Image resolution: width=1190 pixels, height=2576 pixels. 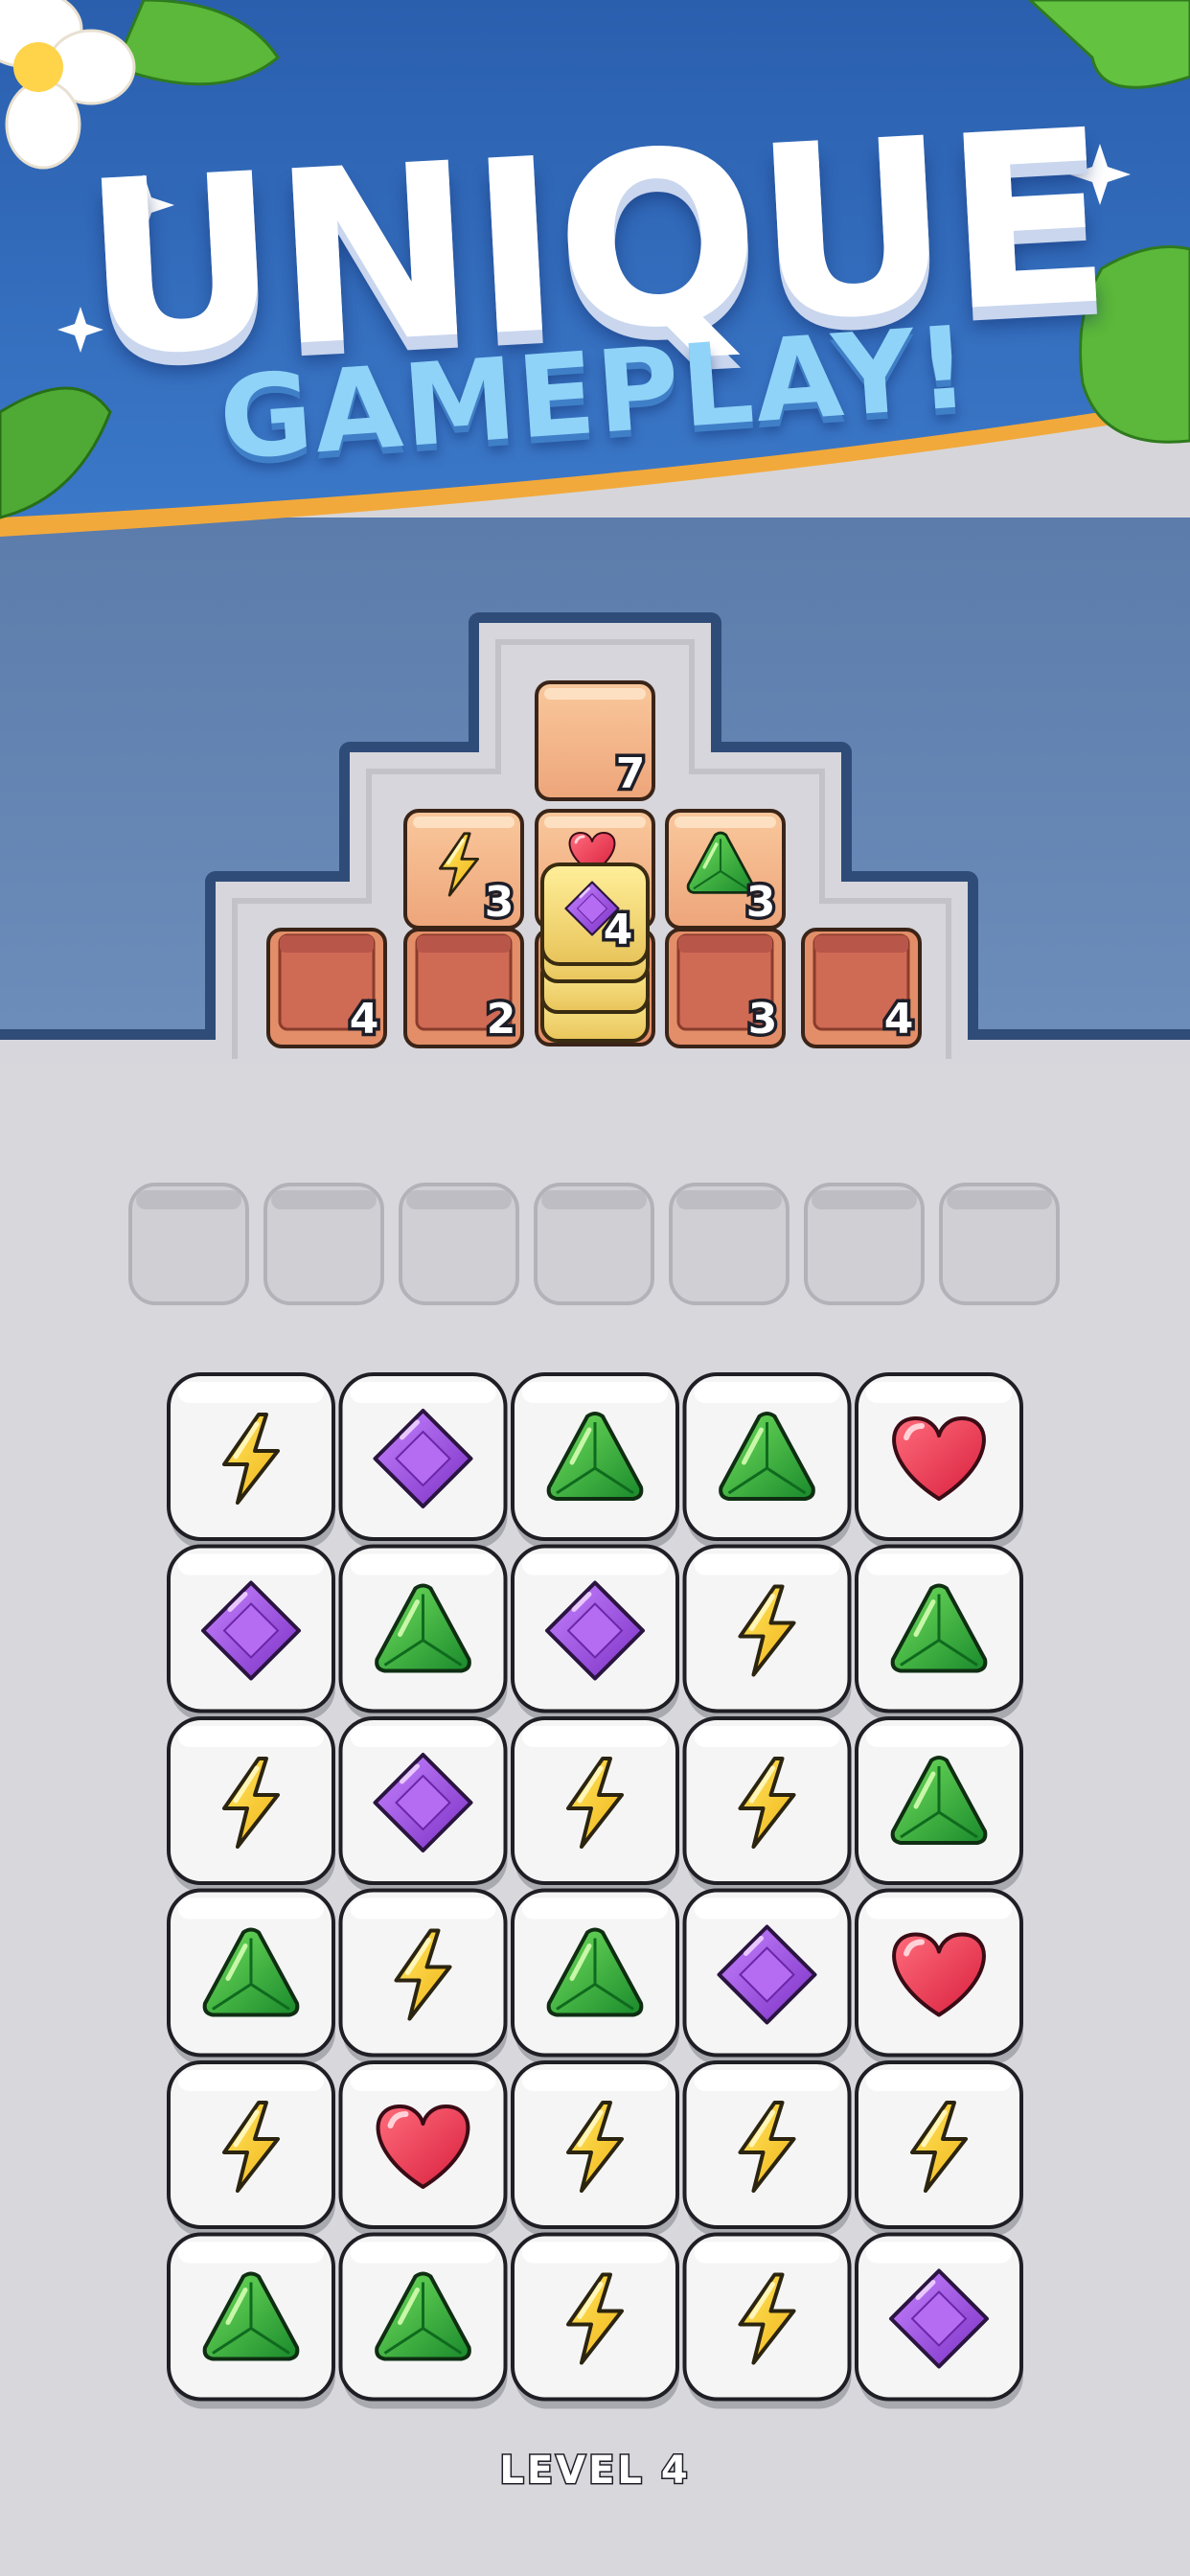 I want to click on stack-middle-left: 3, so click(x=464, y=870).